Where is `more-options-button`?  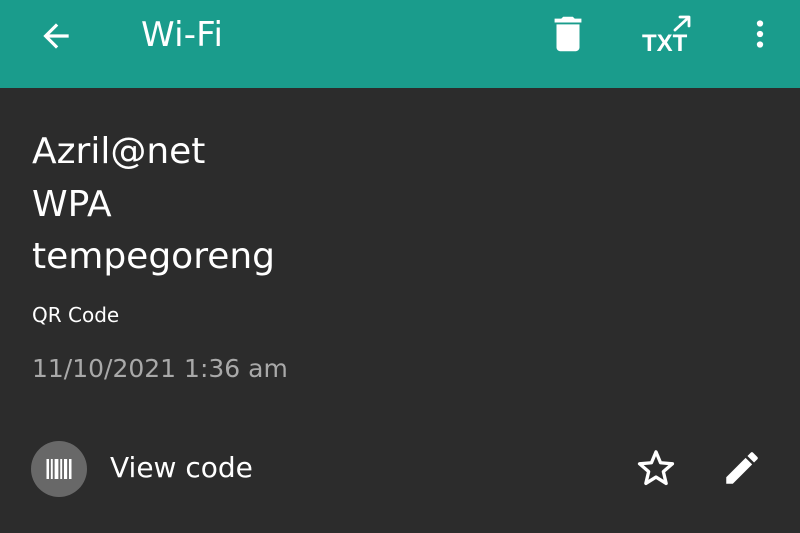
more-options-button is located at coordinates (760, 34).